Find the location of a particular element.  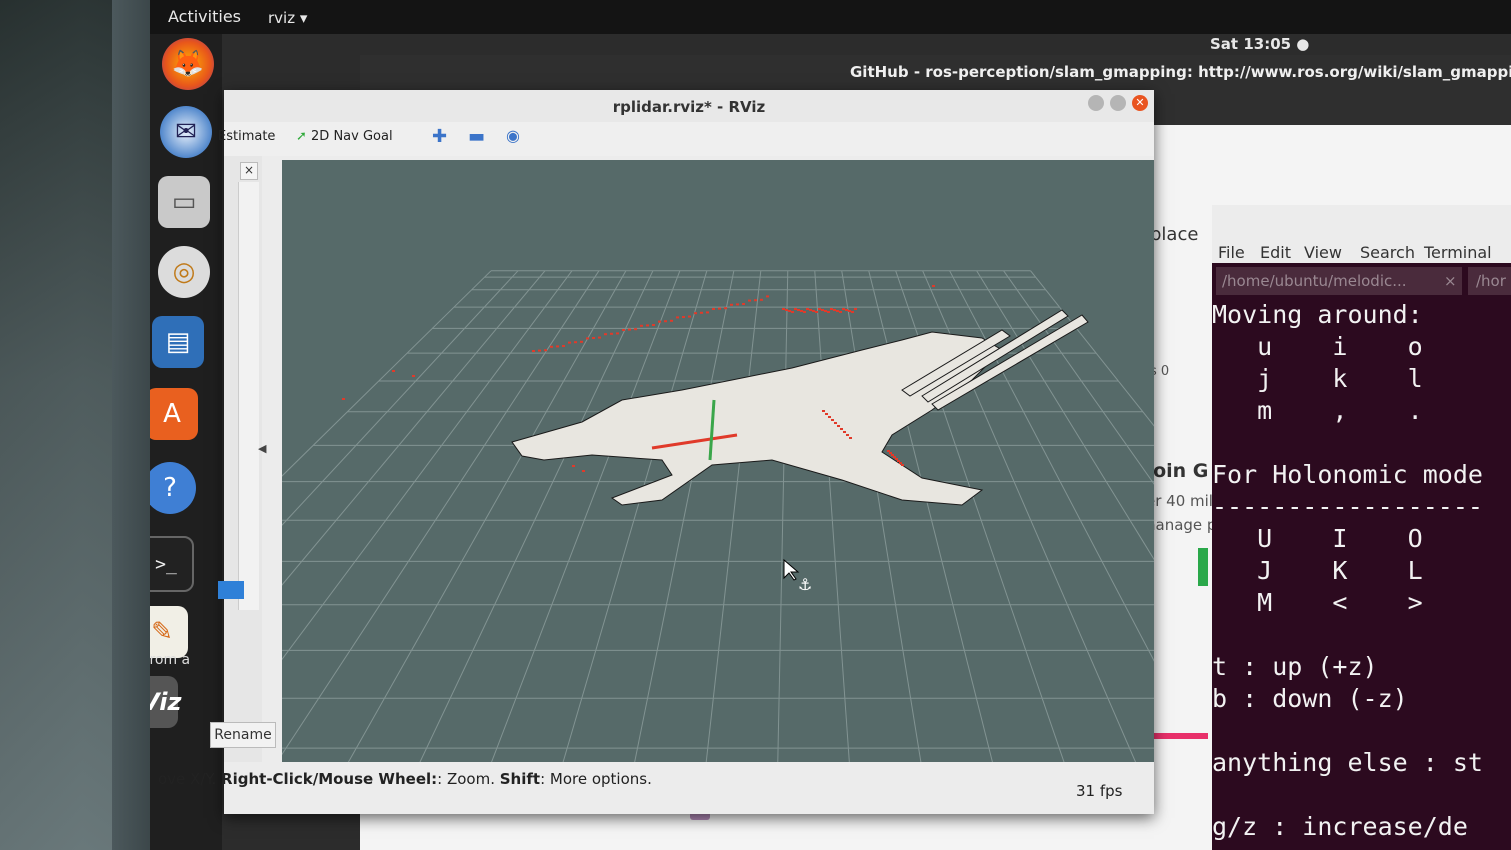

pose-estimate-tool: Estimate is located at coordinates (246, 136).